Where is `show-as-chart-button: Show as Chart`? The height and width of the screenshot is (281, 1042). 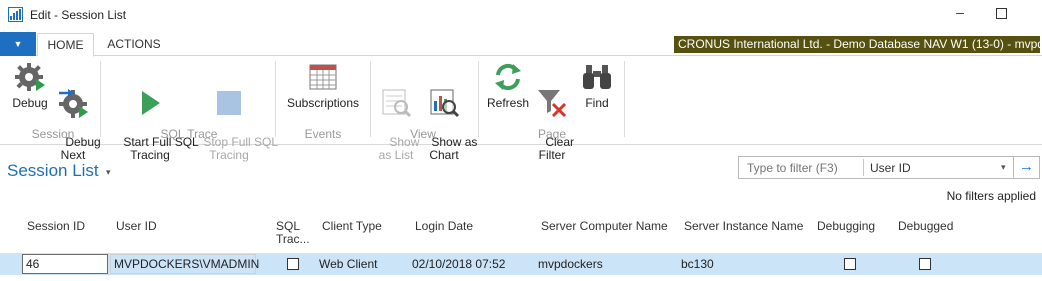
show-as-chart-button: Show as Chart is located at coordinates (447, 118).